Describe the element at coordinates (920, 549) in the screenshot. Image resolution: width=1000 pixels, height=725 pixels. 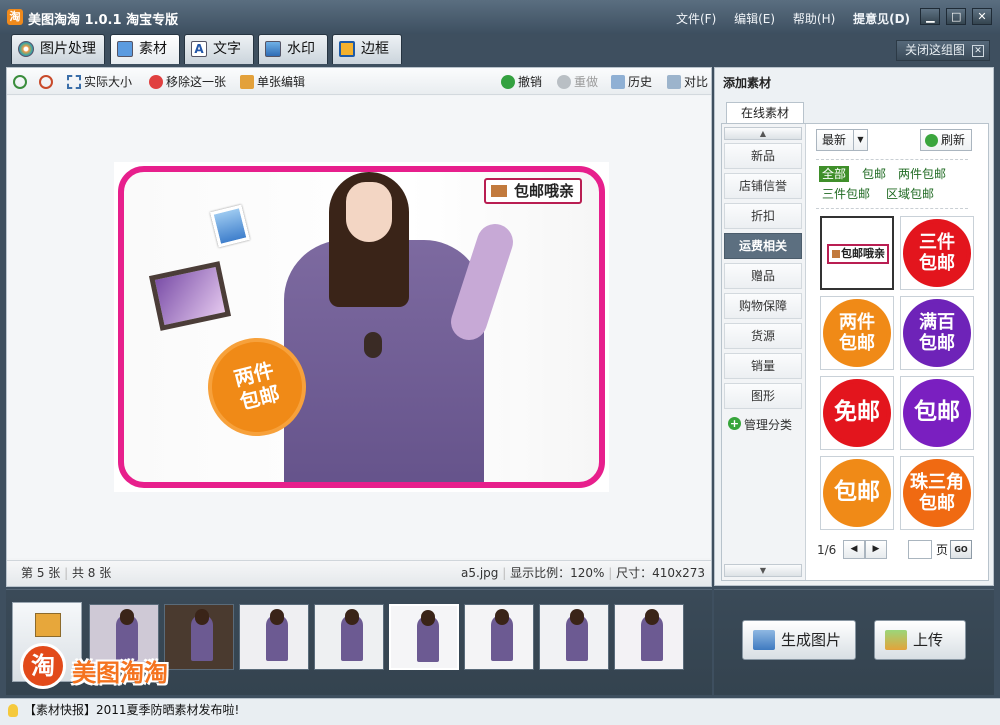
I see `page-input` at that location.